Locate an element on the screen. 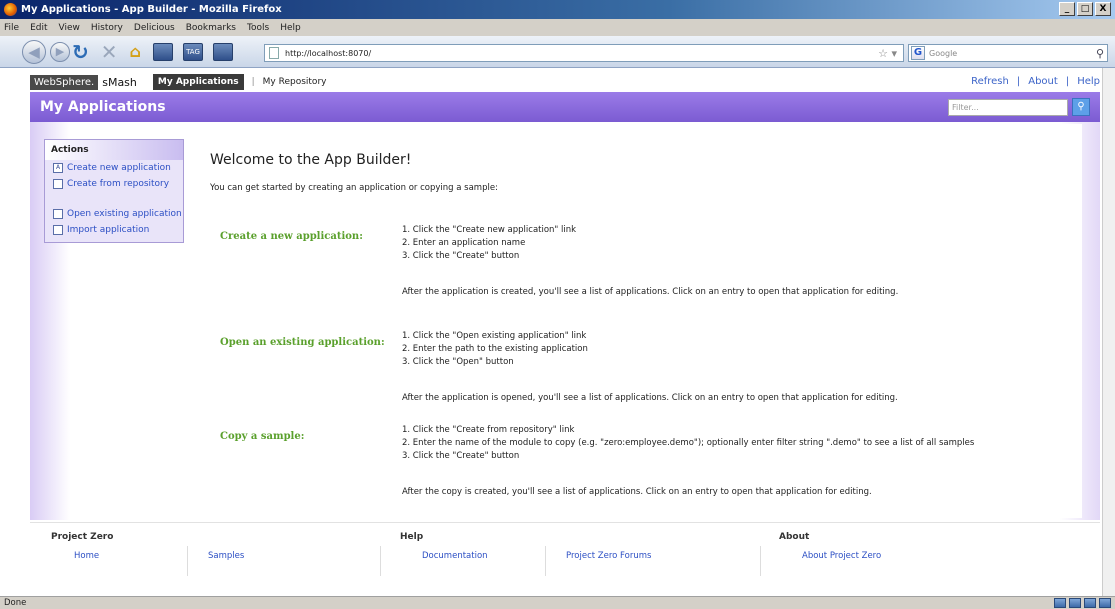 The image size is (1115, 609). tab-my-applications: My Applications is located at coordinates (198, 82).